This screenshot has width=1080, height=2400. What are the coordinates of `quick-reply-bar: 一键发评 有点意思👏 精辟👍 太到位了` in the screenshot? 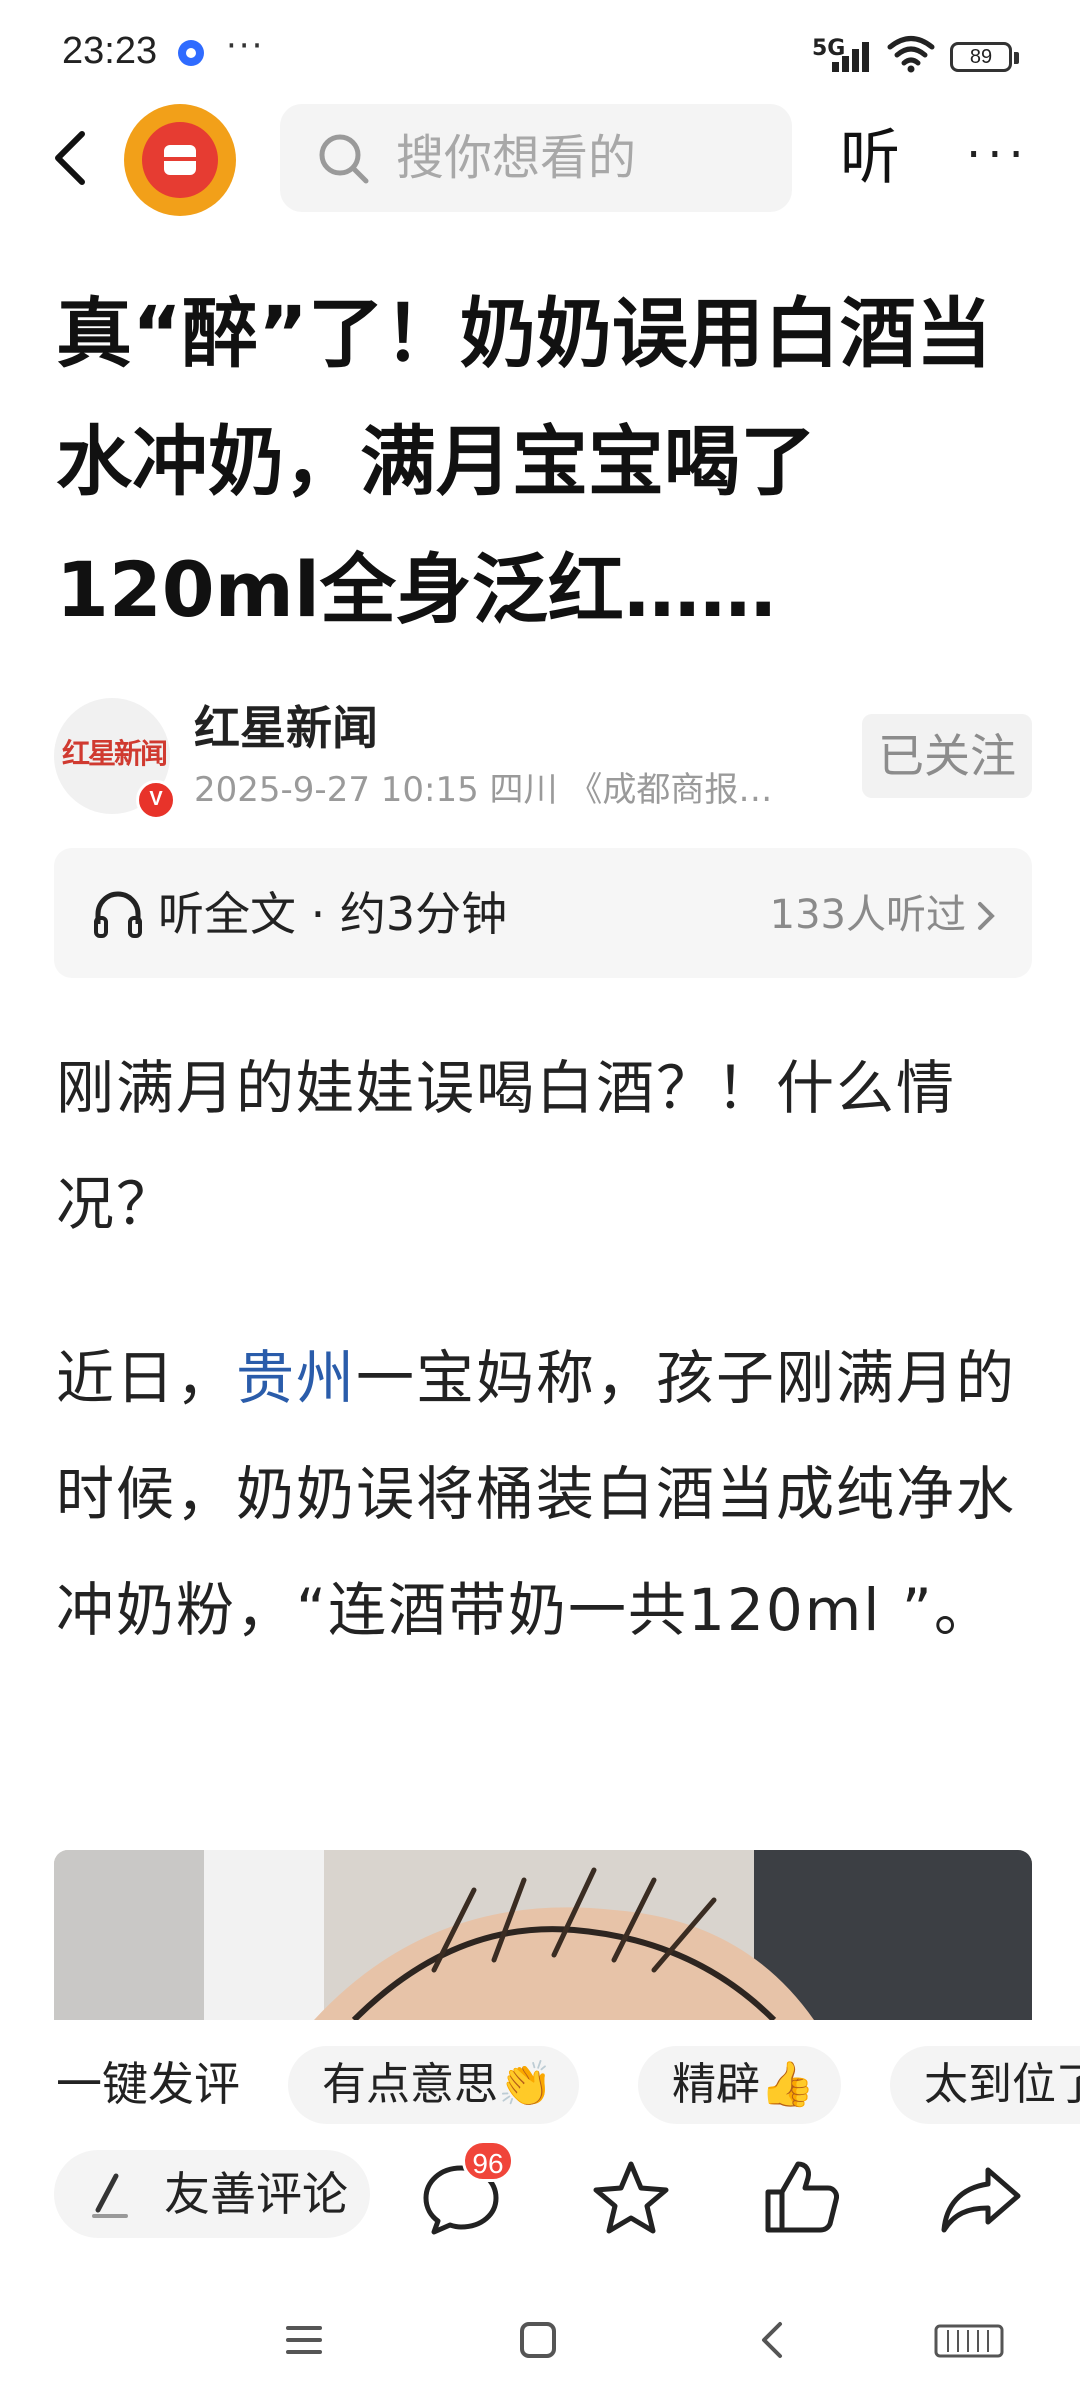 It's located at (540, 2085).